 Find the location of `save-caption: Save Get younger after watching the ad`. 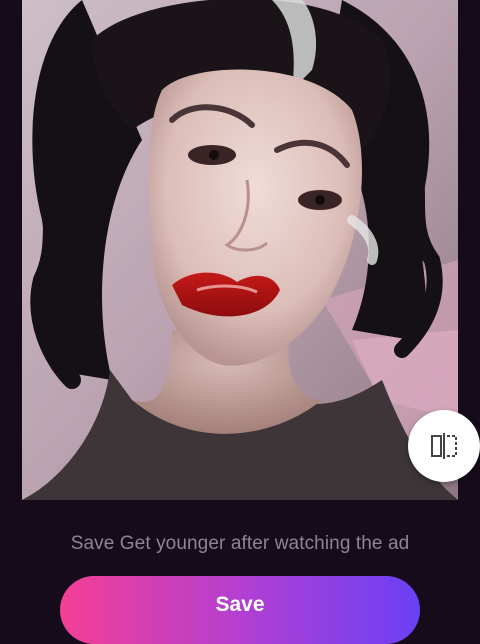

save-caption: Save Get younger after watching the ad is located at coordinates (240, 543).